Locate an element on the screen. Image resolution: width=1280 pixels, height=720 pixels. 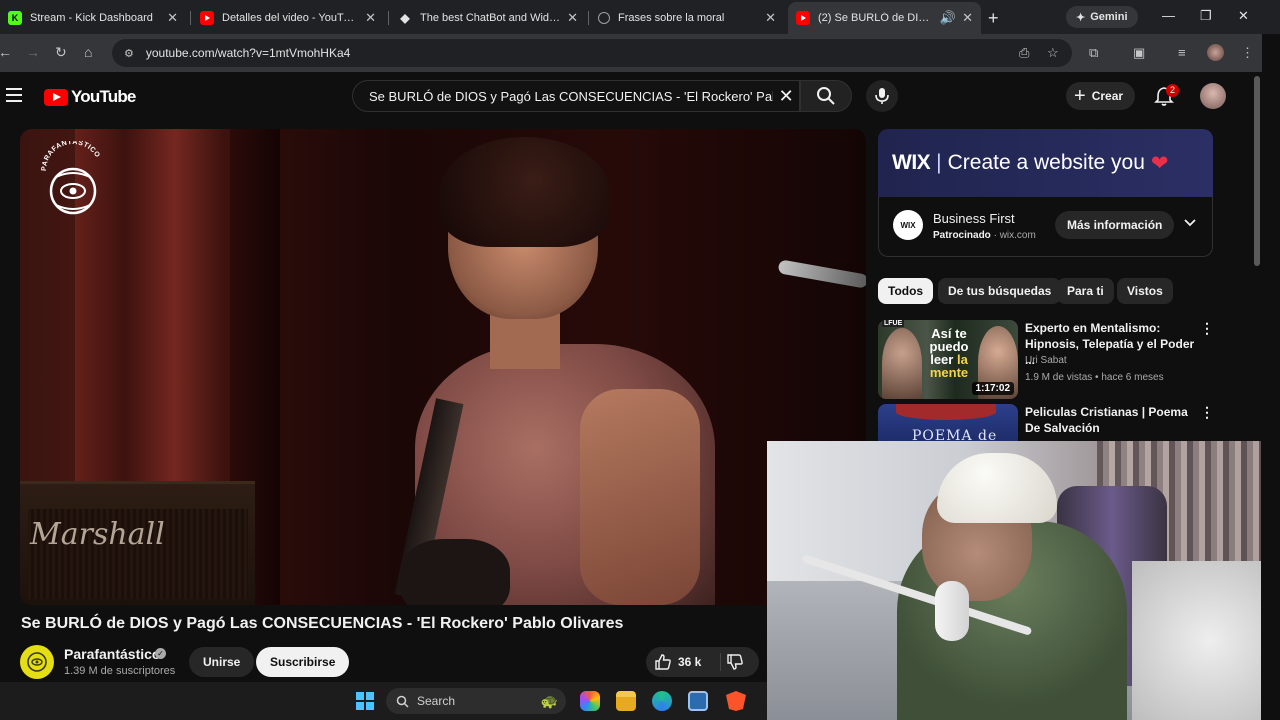
webcam-overlay is located at coordinates (1014, 580).